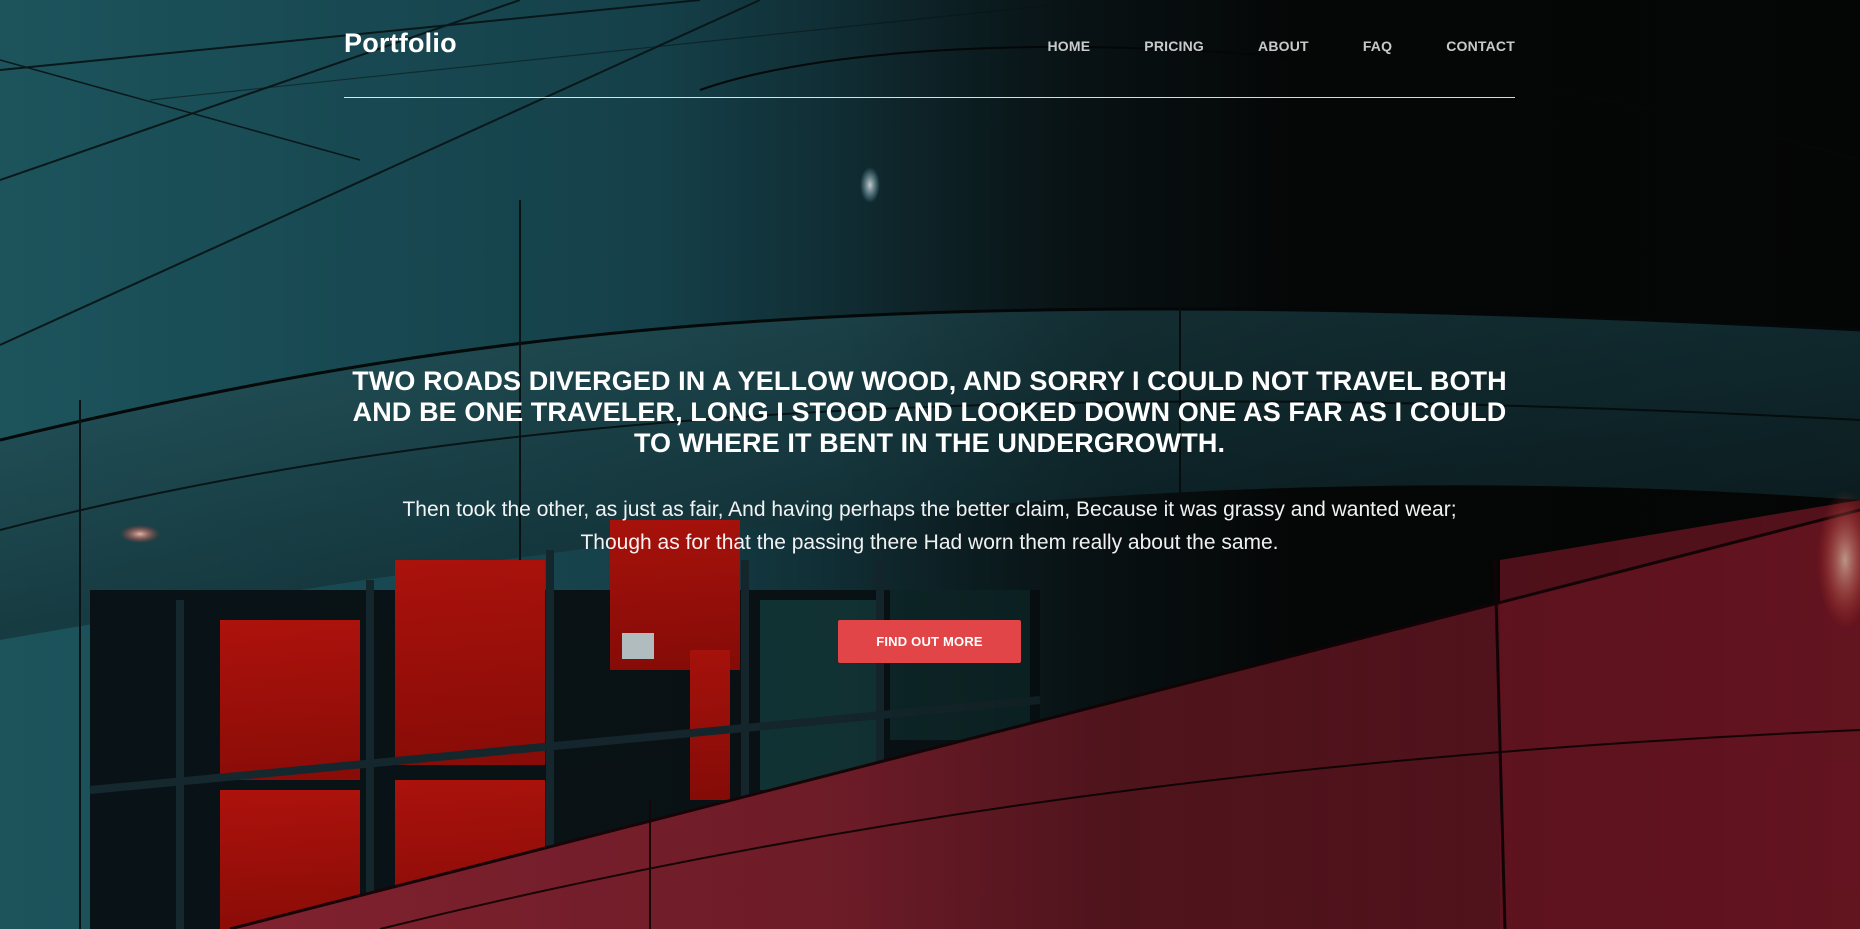  I want to click on navbar: Portfolio Home Pricing About FAQ Contact, so click(929, 49).